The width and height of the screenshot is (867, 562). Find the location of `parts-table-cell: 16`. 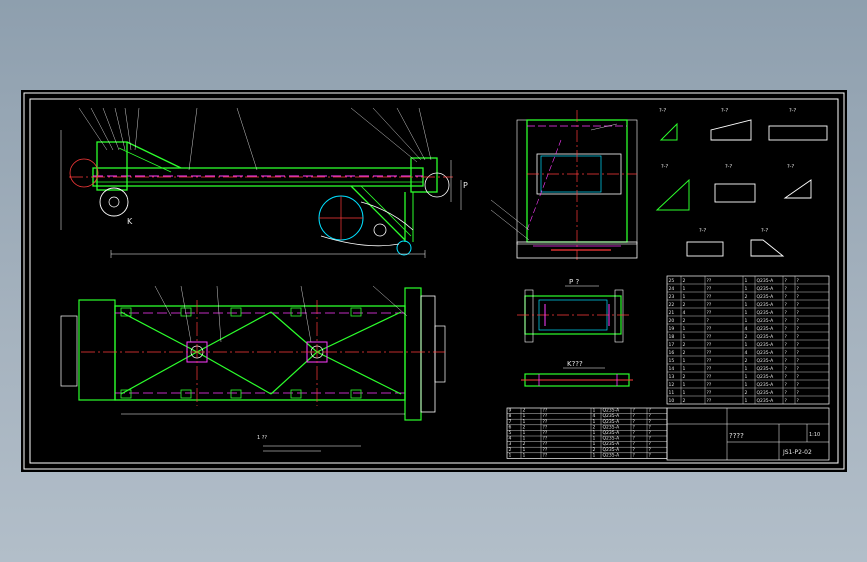

parts-table-cell: 16 is located at coordinates (672, 353).